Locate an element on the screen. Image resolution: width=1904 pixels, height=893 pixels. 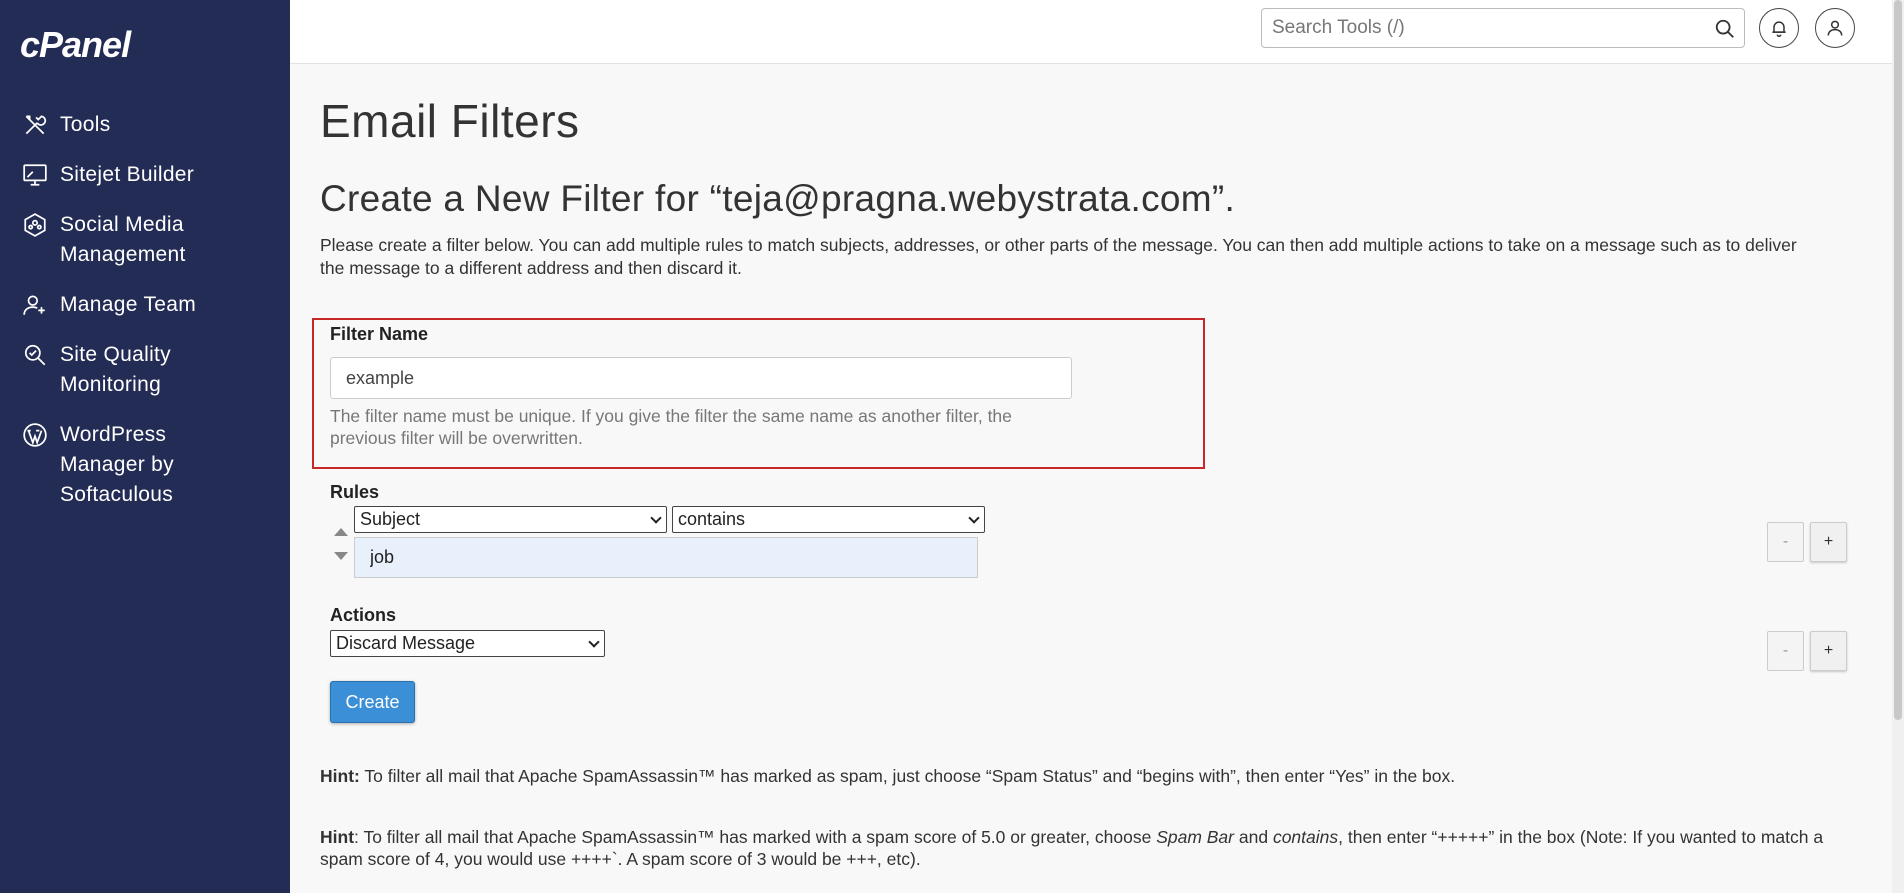
sidebar-item-label: Site Quality Monitoring is located at coordinates (115, 369).